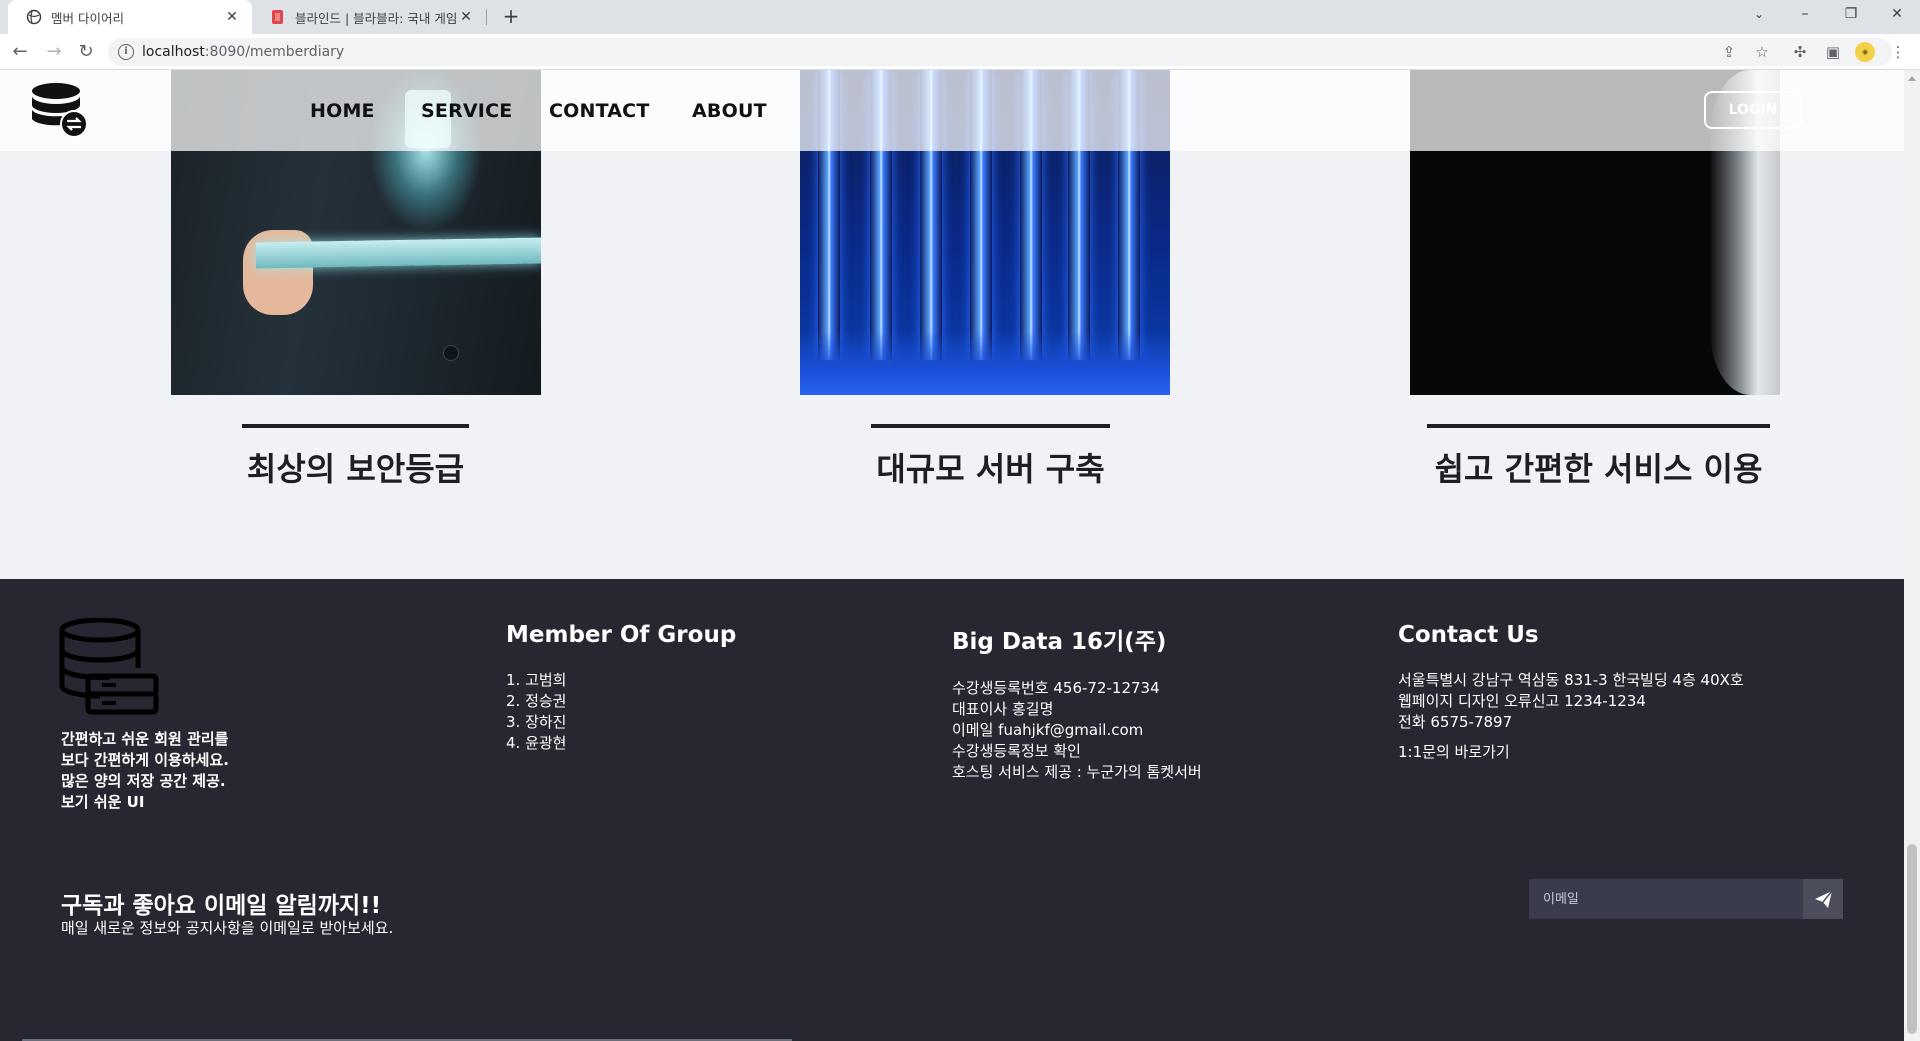 The image size is (1920, 1041). Describe the element at coordinates (1048, 730) in the screenshot. I see `company-line: 이메일 fuahjkf@gmail.com` at that location.